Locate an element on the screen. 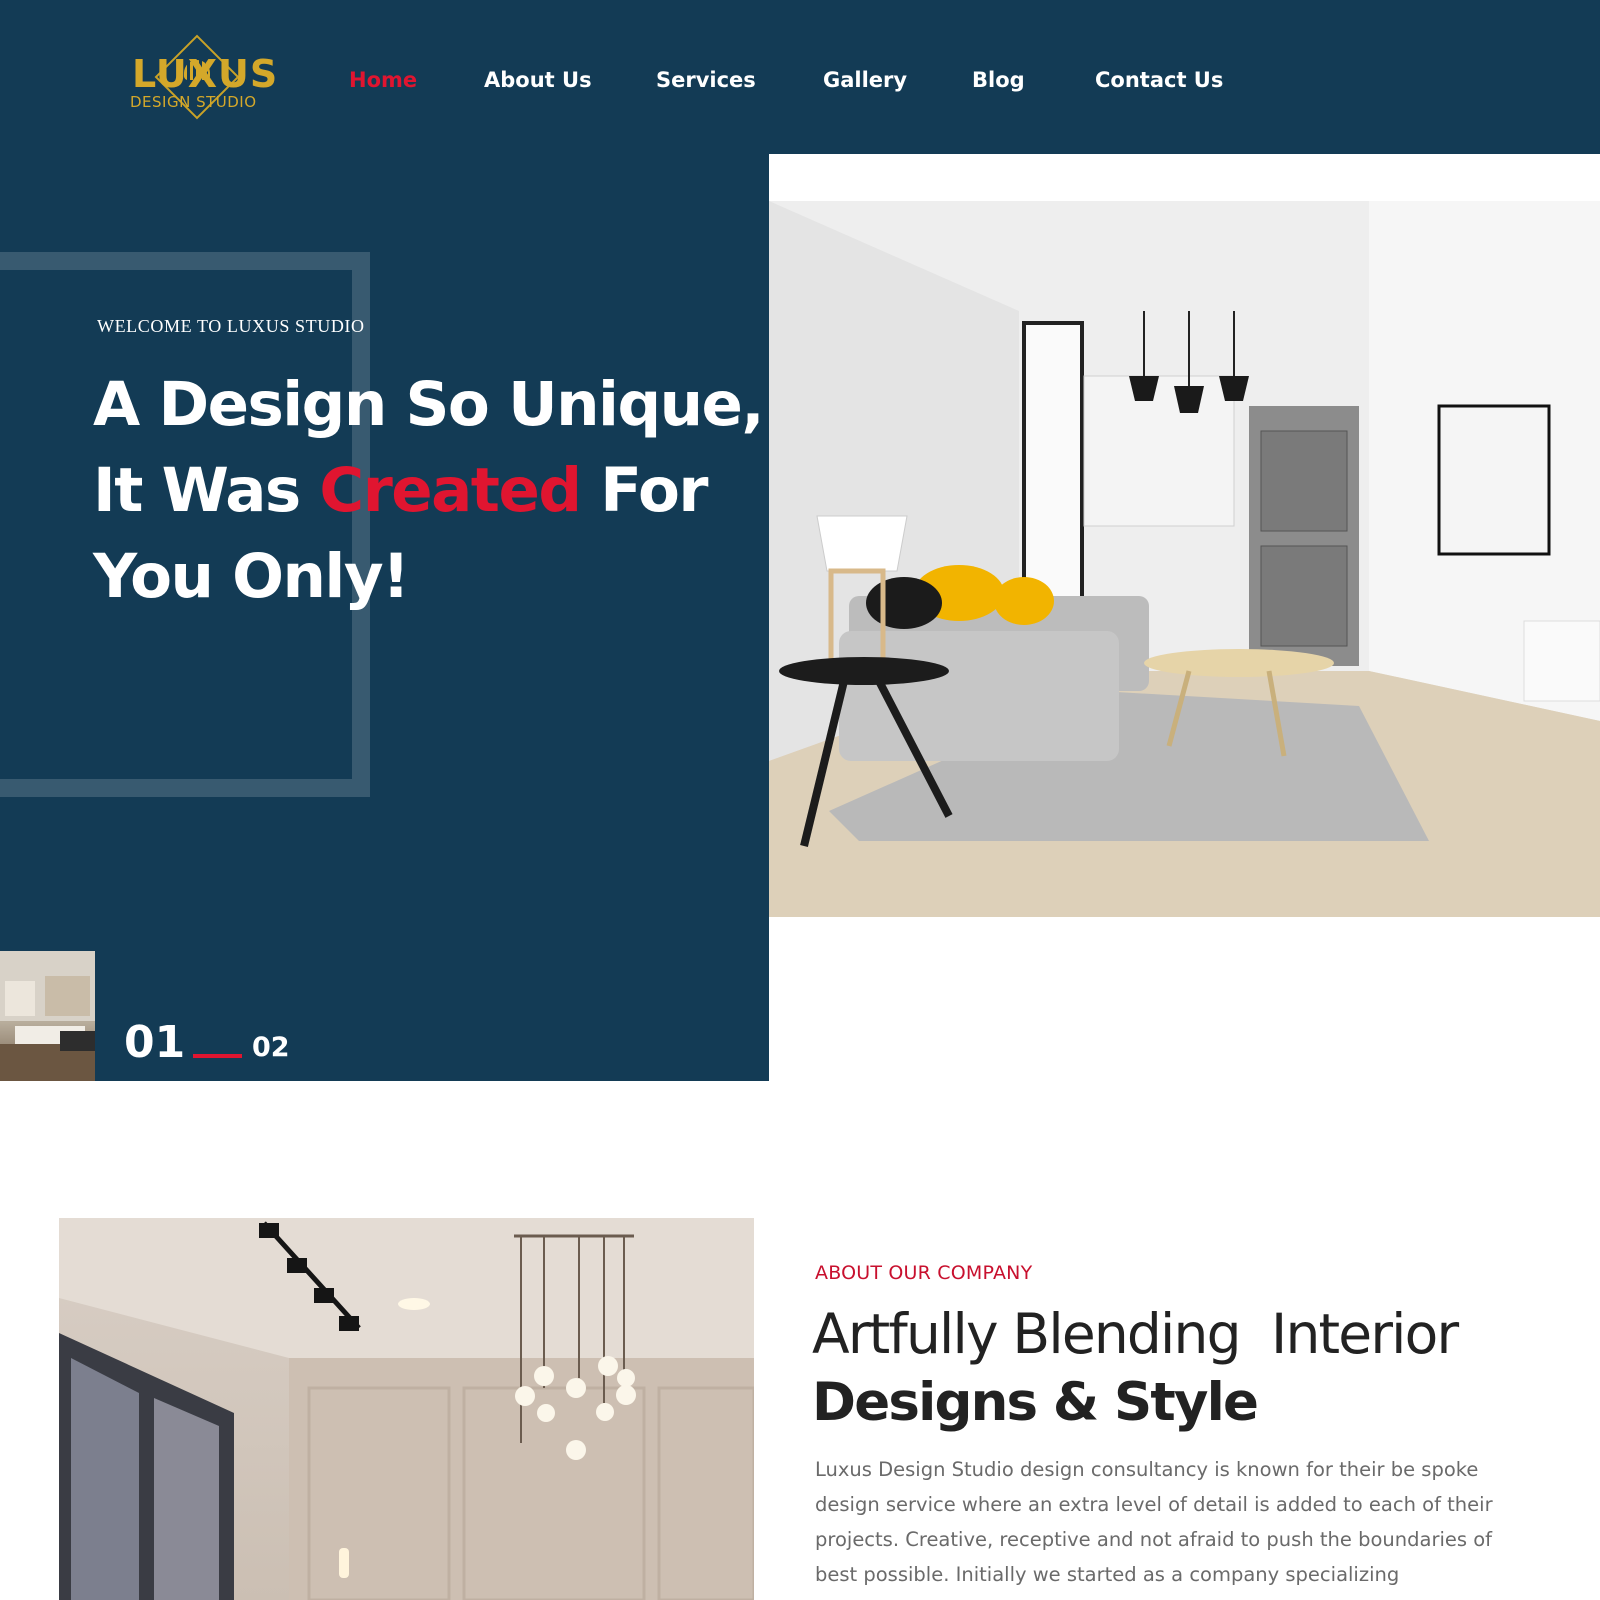 This screenshot has width=1600, height=1600. hero-title-line3: You Only! is located at coordinates (251, 576).